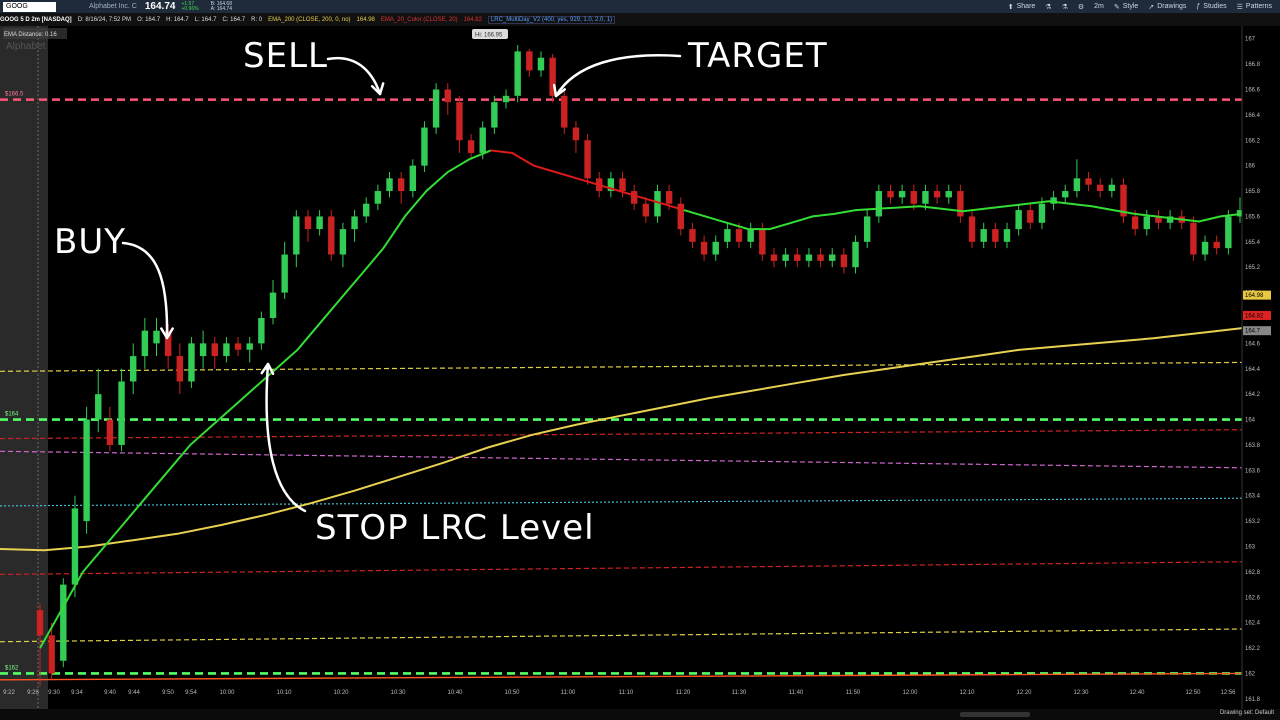 The width and height of the screenshot is (1280, 720). I want to click on bar-high: H: 164.7, so click(177, 19).